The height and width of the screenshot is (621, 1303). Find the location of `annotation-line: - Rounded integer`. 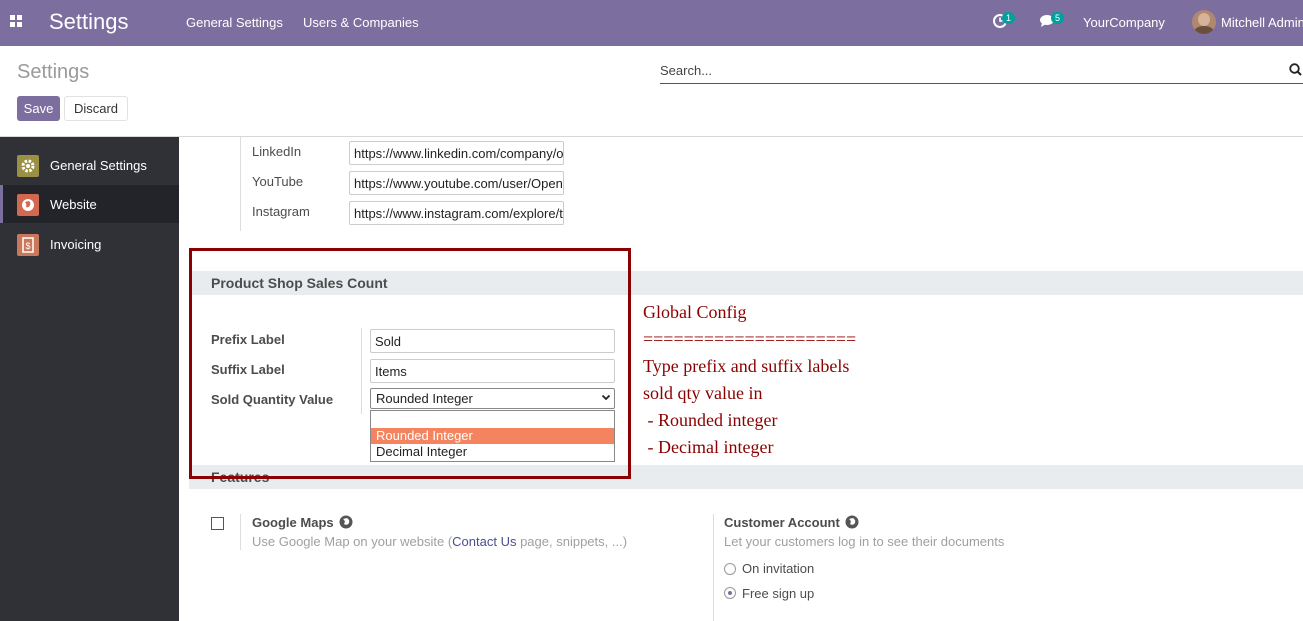

annotation-line: - Rounded integer is located at coordinates (710, 420).